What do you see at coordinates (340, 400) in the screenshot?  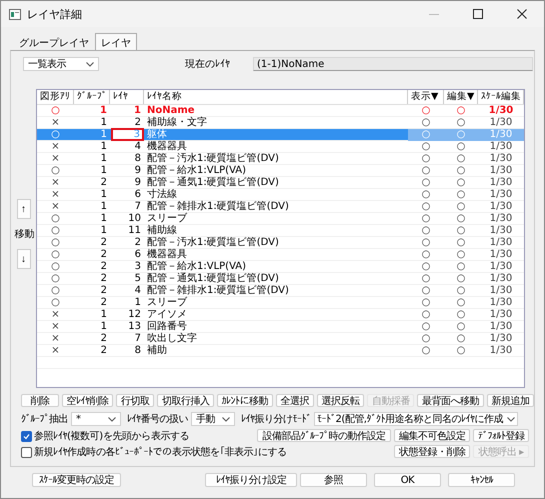 I see `action-button: 選択反転` at bounding box center [340, 400].